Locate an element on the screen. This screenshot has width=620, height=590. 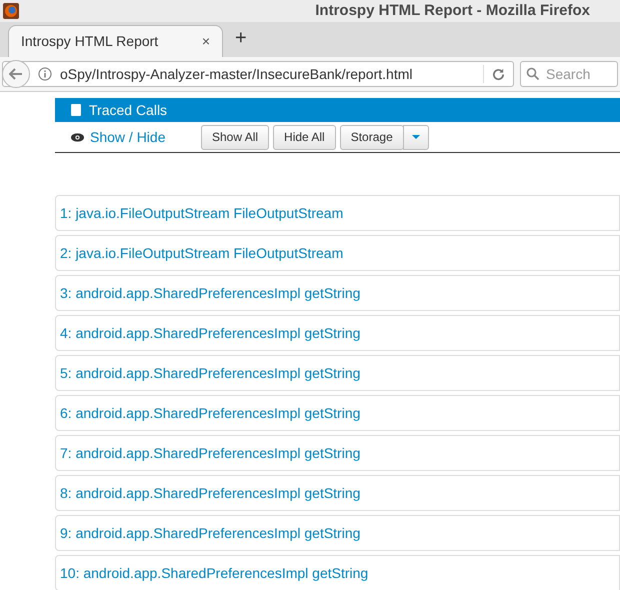
caret-icon is located at coordinates (416, 137).